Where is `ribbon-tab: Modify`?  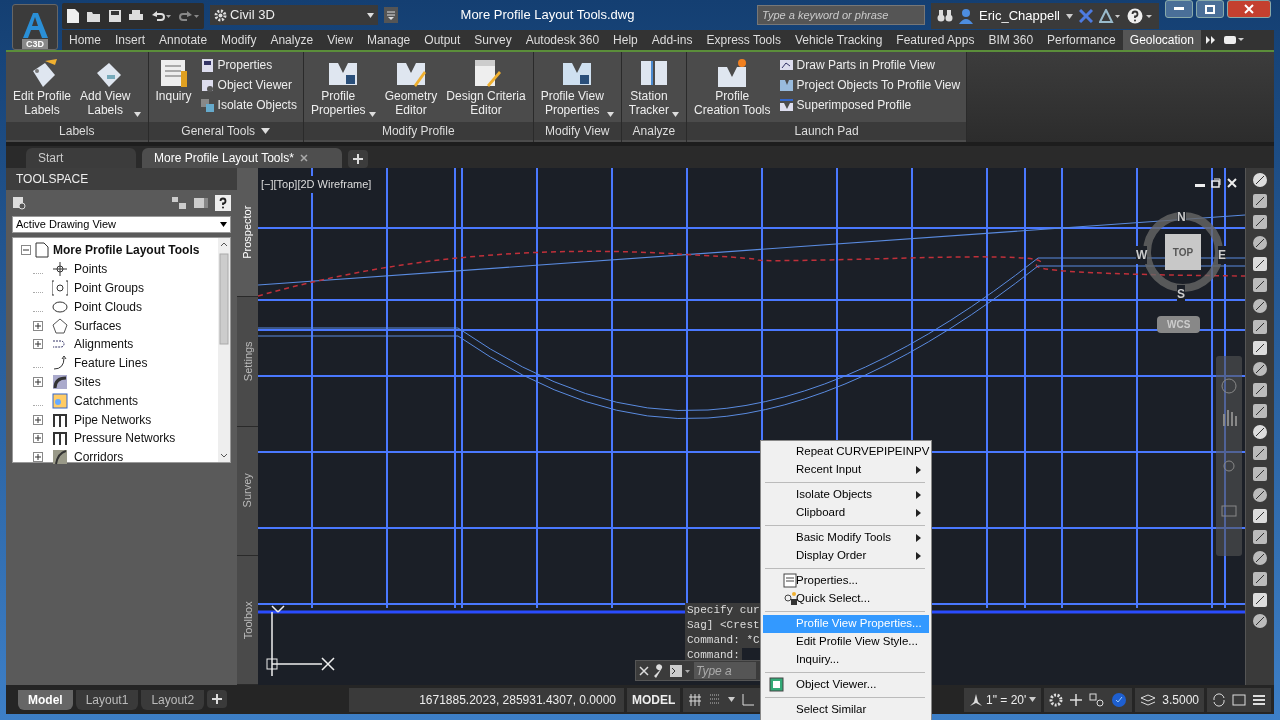
ribbon-tab: Modify is located at coordinates (239, 40).